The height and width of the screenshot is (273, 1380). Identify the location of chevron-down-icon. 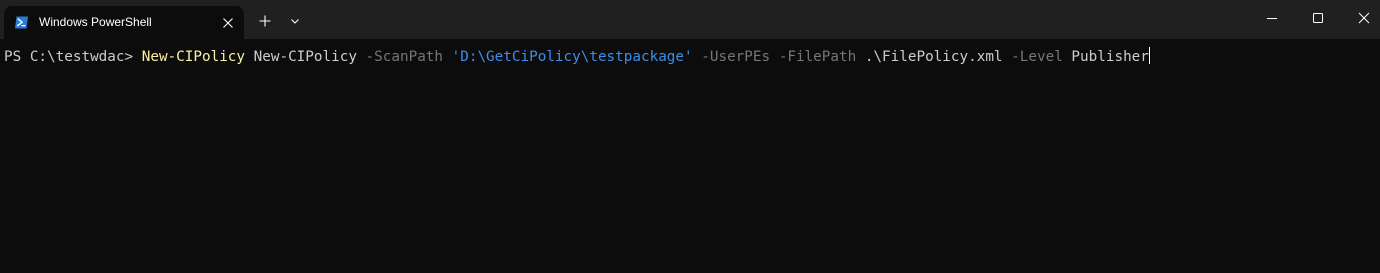
(295, 21).